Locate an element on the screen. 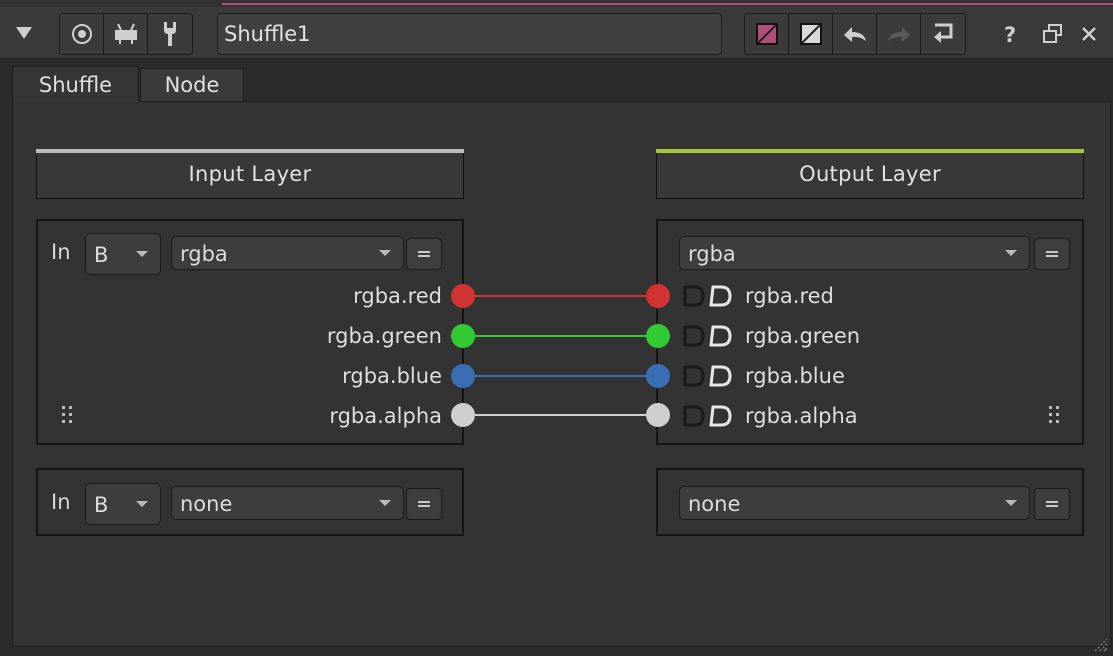 The width and height of the screenshot is (1113, 656). output-red-socket is located at coordinates (658, 296).